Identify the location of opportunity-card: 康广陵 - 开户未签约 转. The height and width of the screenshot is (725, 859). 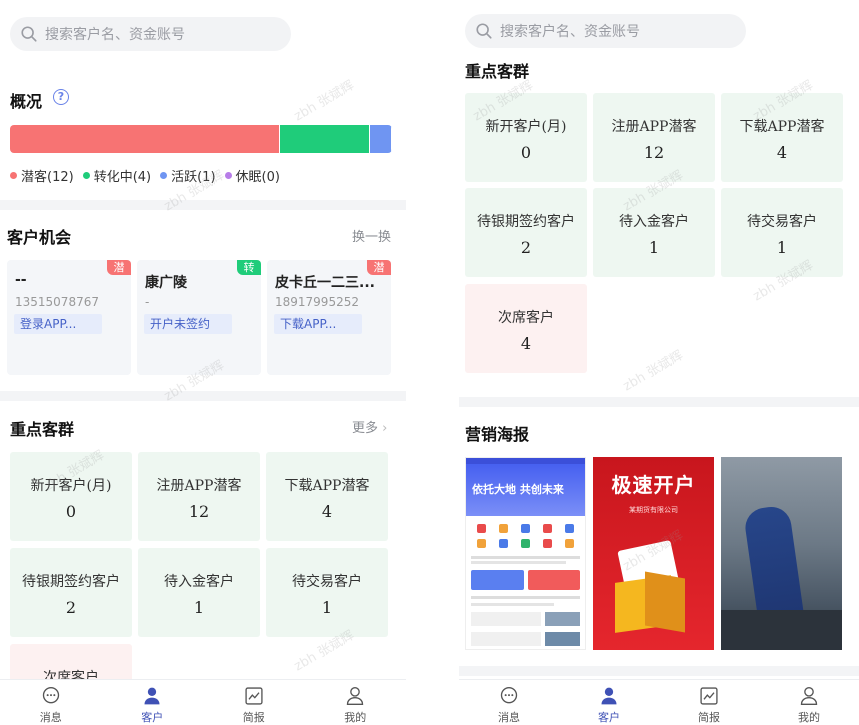
(199, 317).